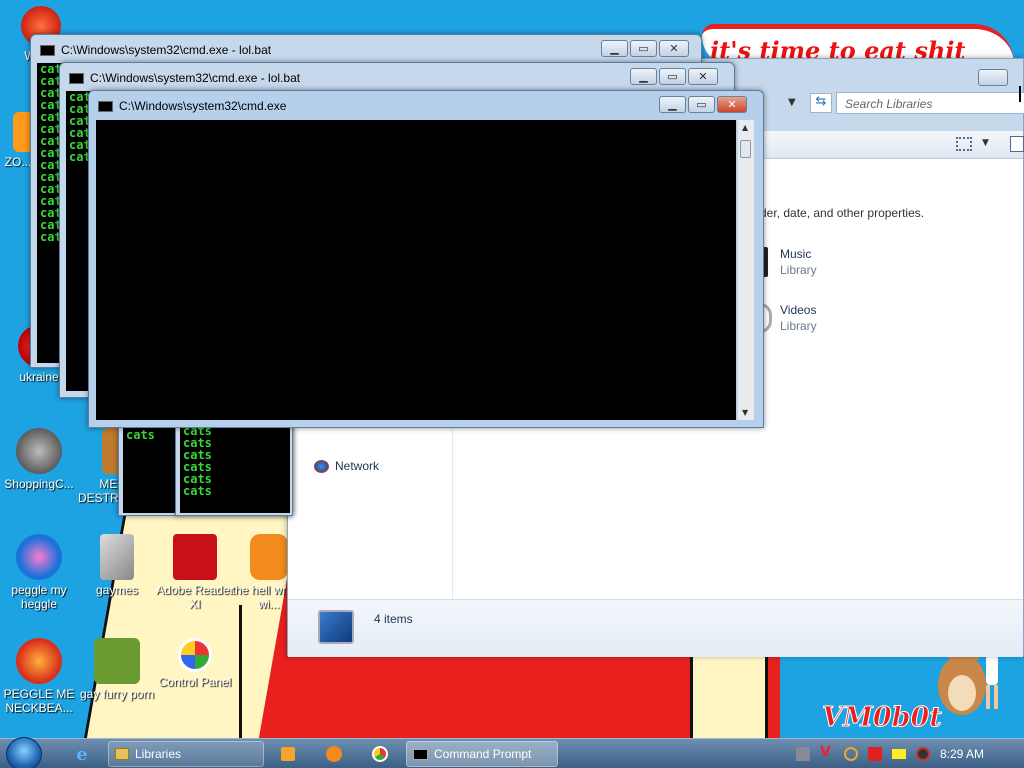 The width and height of the screenshot is (1024, 768). What do you see at coordinates (745, 149) in the screenshot?
I see `scroll-thumb` at bounding box center [745, 149].